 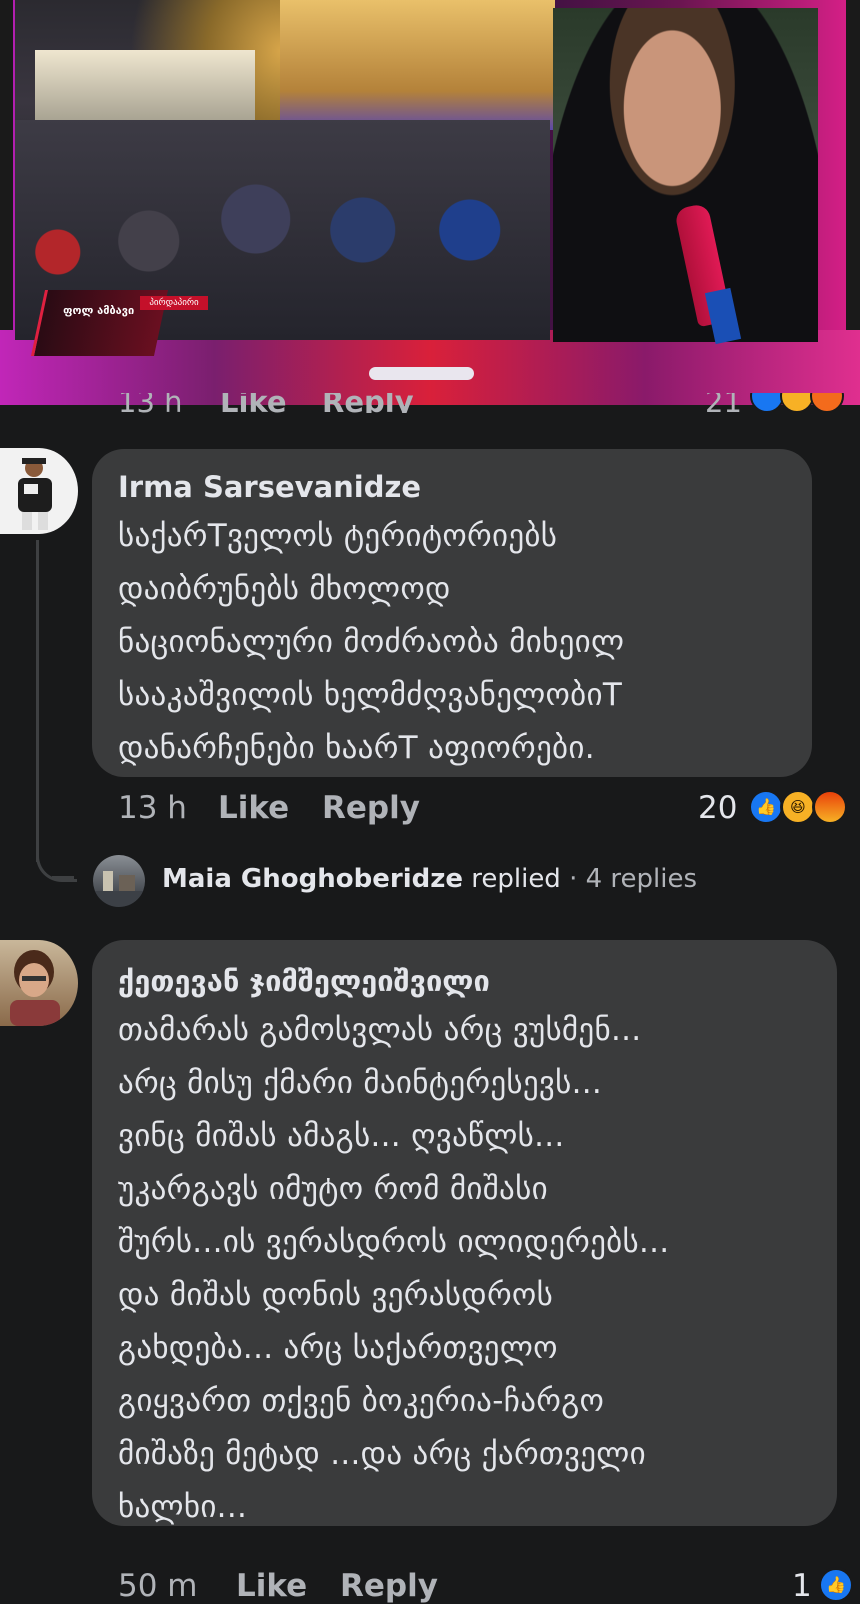 I want to click on comment-text-line: უკარგავს იმუტო რომ მიშასი, so click(x=333, y=1189).